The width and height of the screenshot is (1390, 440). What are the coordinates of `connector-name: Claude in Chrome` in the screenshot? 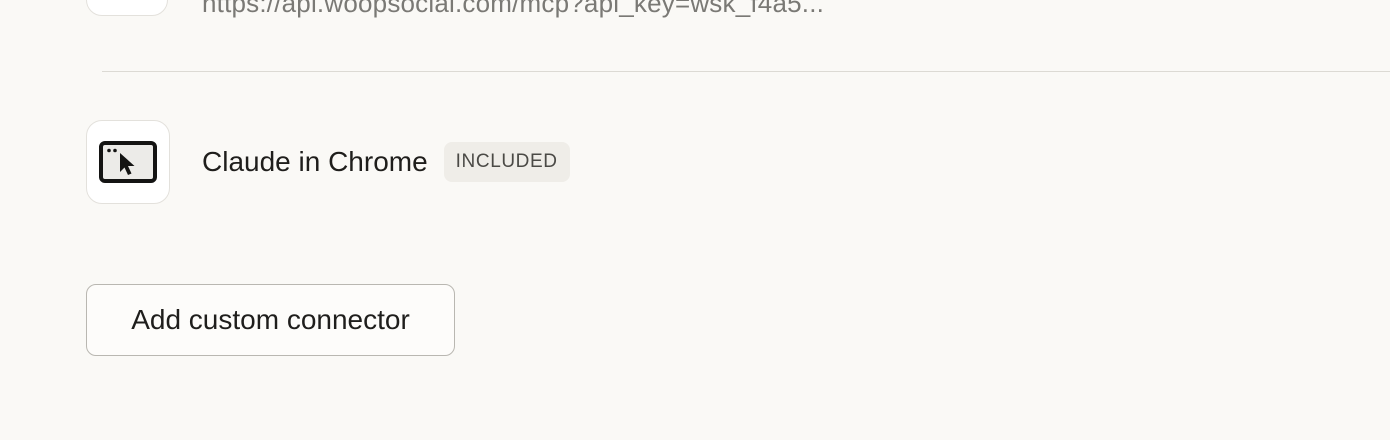 It's located at (315, 161).